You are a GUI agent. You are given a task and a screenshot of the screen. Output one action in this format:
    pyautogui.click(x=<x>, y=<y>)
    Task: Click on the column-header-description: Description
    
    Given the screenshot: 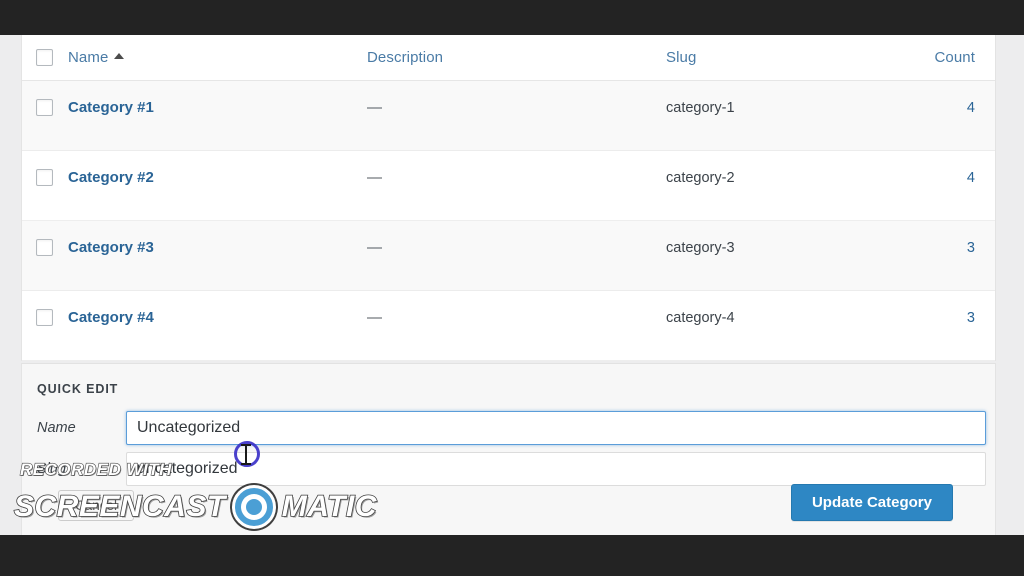 What is the action you would take?
    pyautogui.click(x=516, y=58)
    